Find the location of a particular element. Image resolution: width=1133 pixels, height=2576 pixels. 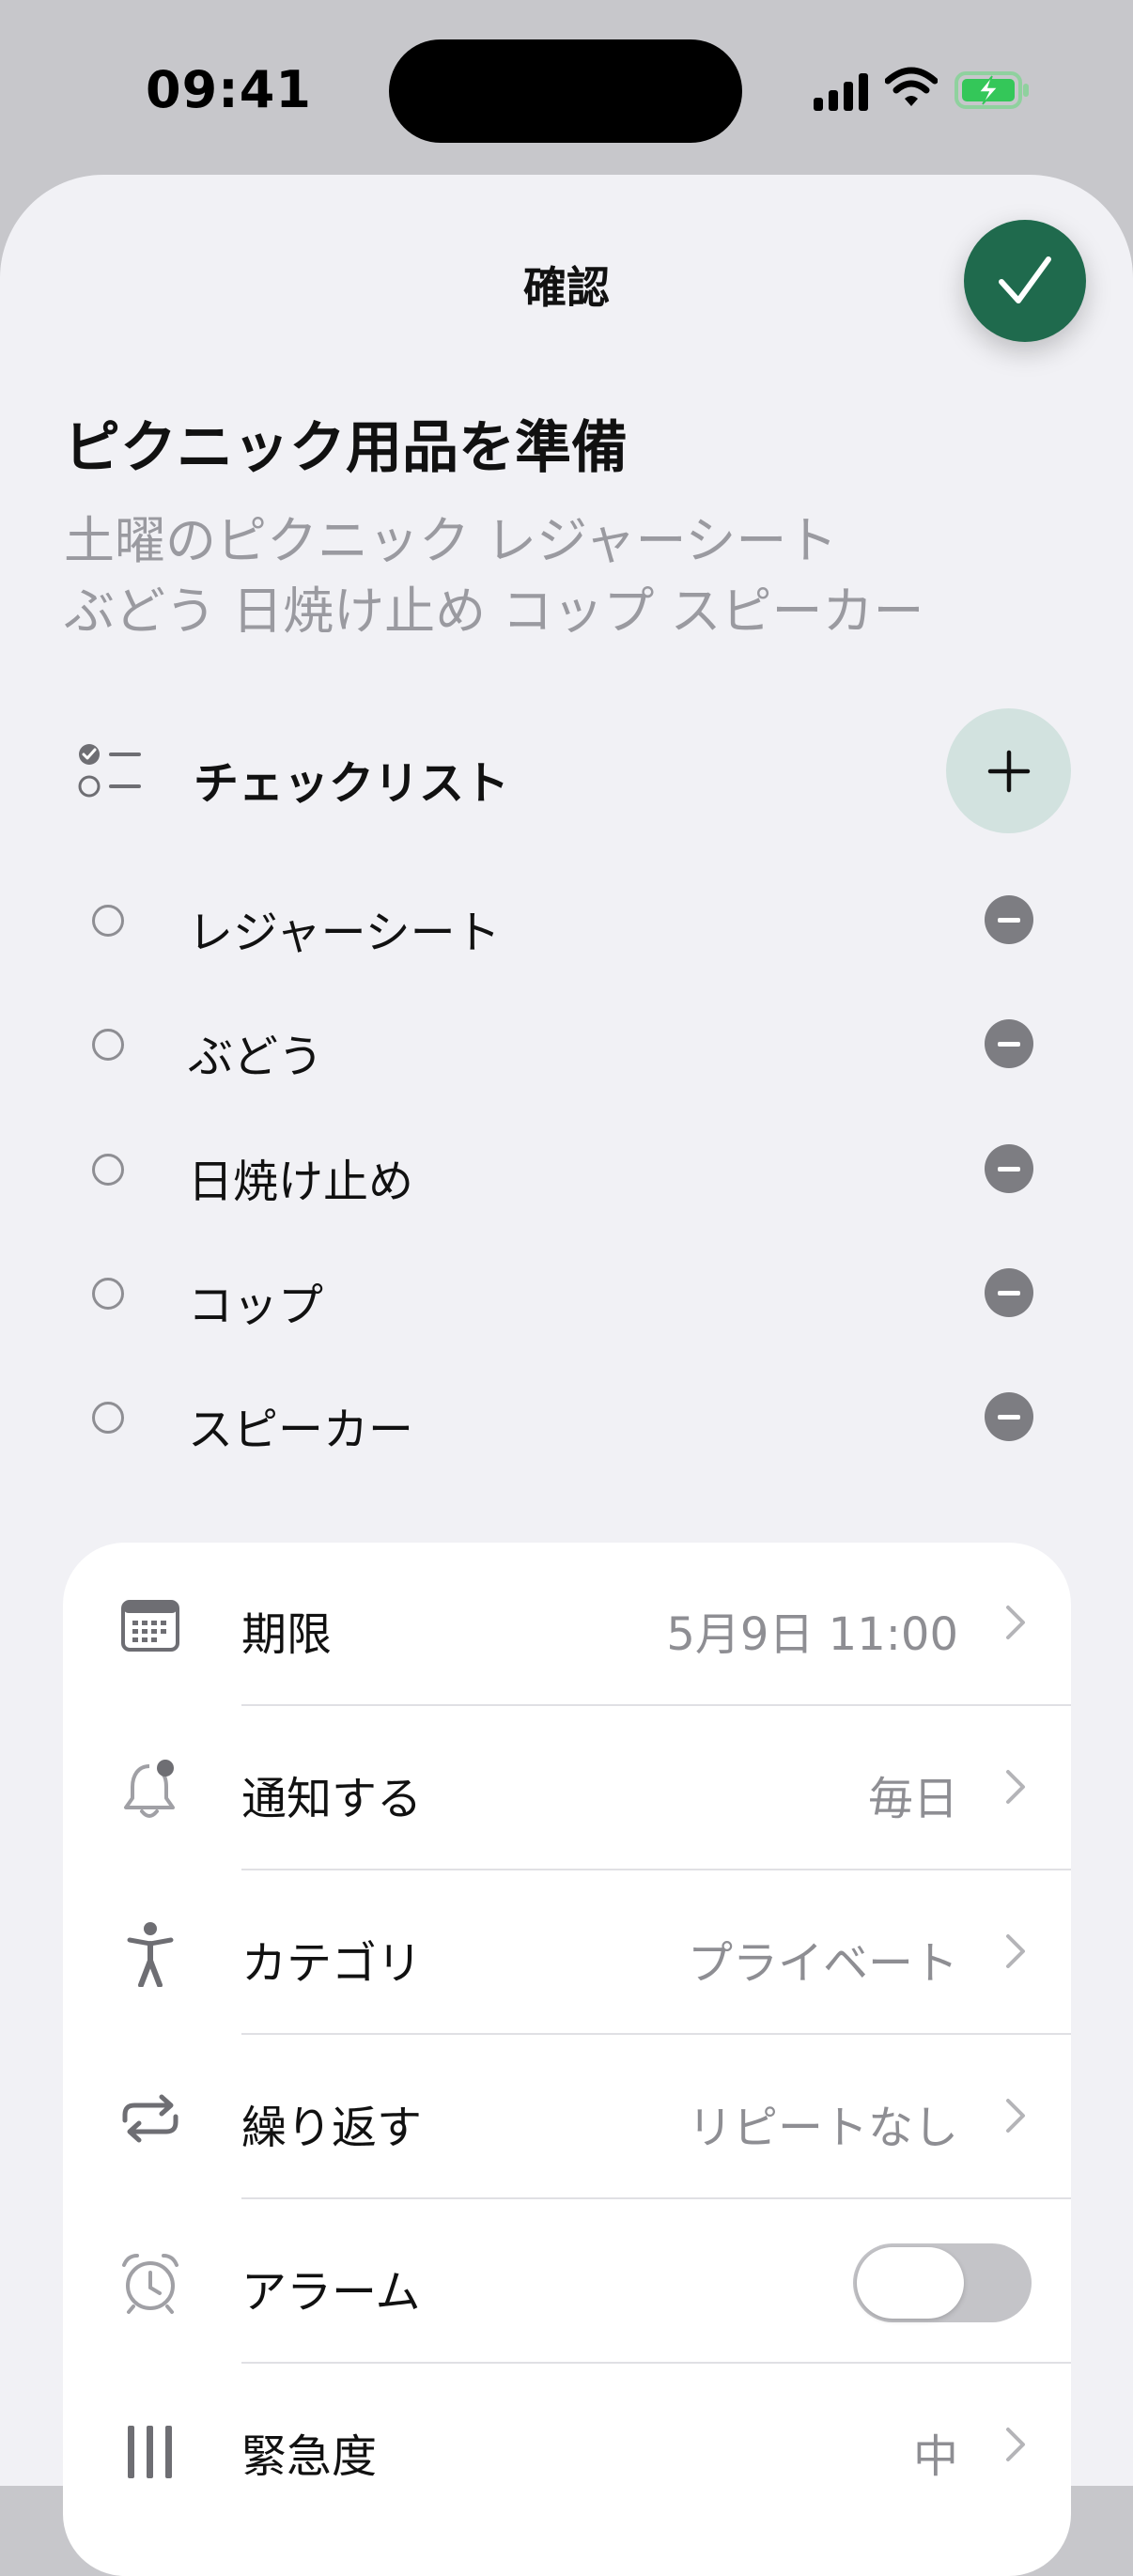

wifi-icon is located at coordinates (911, 86).